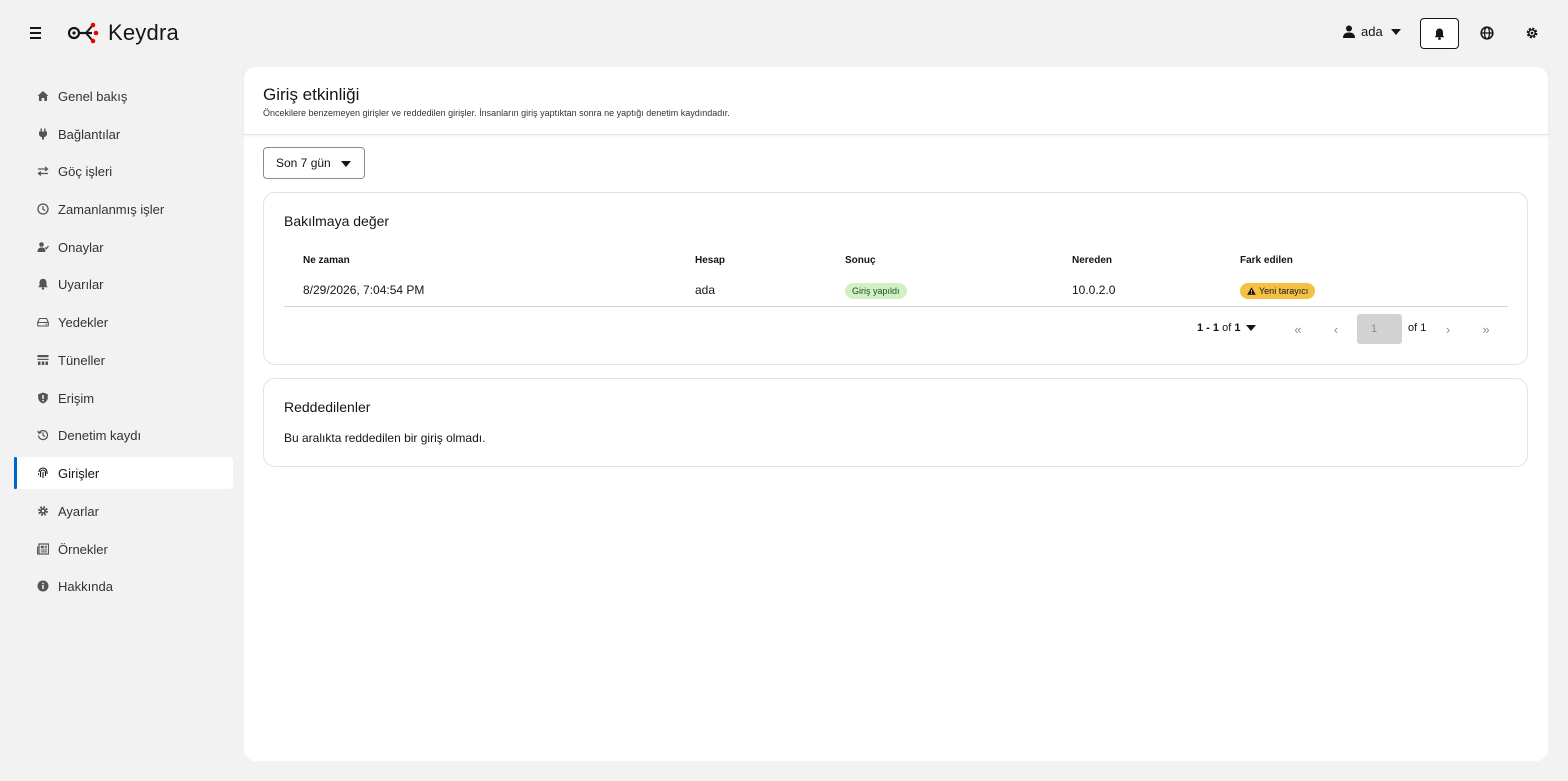  Describe the element at coordinates (1379, 329) in the screenshot. I see `page-number-input: 1` at that location.